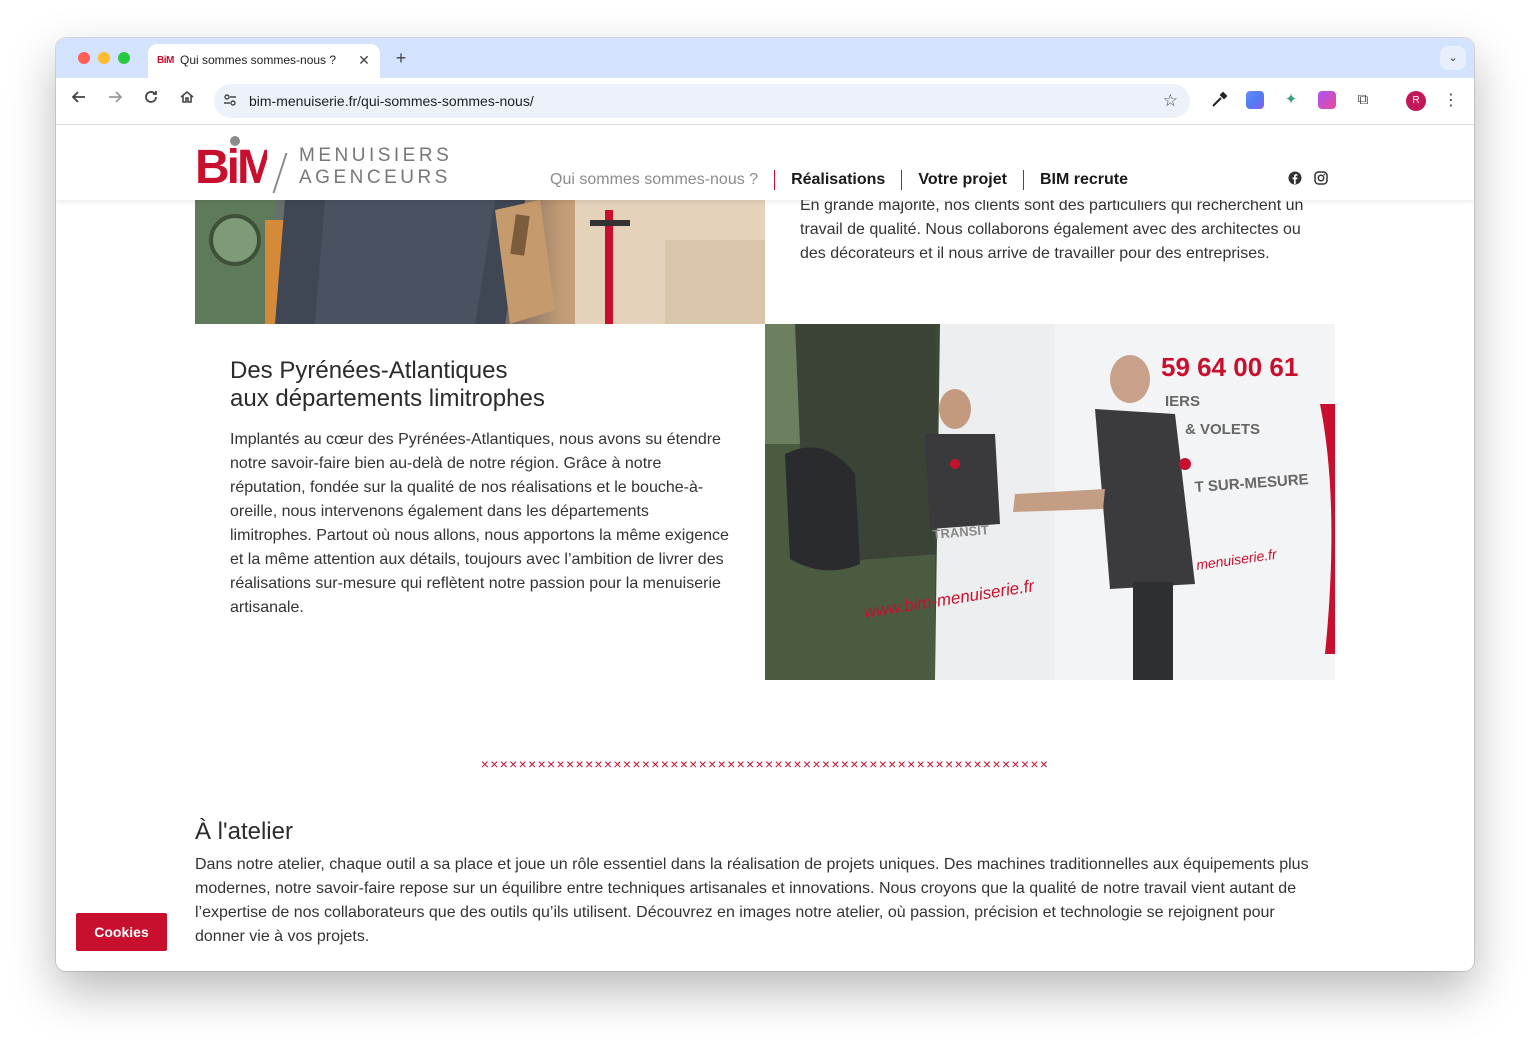  What do you see at coordinates (364, 60) in the screenshot?
I see `close-tab-icon: ✕` at bounding box center [364, 60].